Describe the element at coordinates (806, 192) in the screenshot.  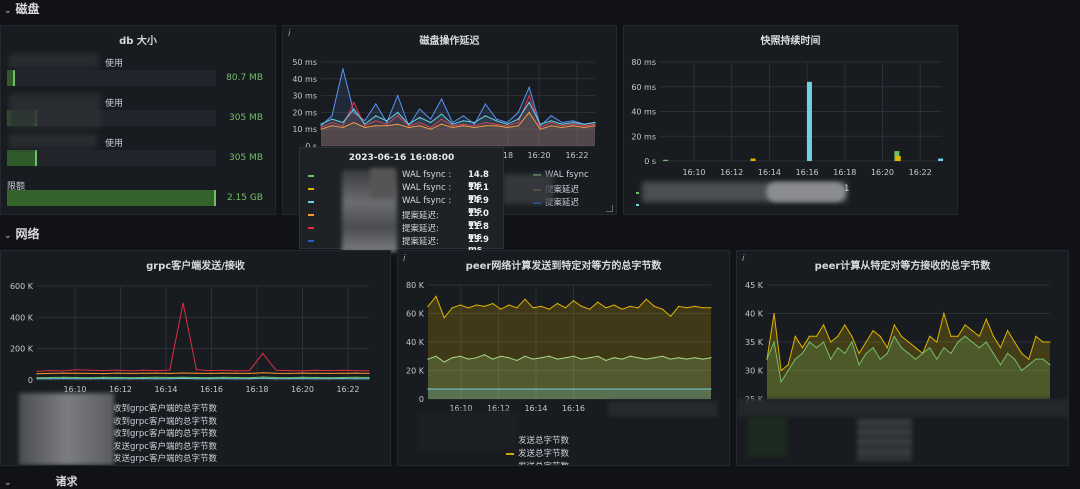
I see `redacted-legend` at that location.